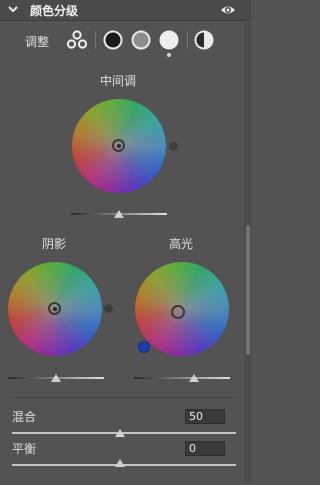 The image size is (320, 485). I want to click on section-divider, so click(124, 397).